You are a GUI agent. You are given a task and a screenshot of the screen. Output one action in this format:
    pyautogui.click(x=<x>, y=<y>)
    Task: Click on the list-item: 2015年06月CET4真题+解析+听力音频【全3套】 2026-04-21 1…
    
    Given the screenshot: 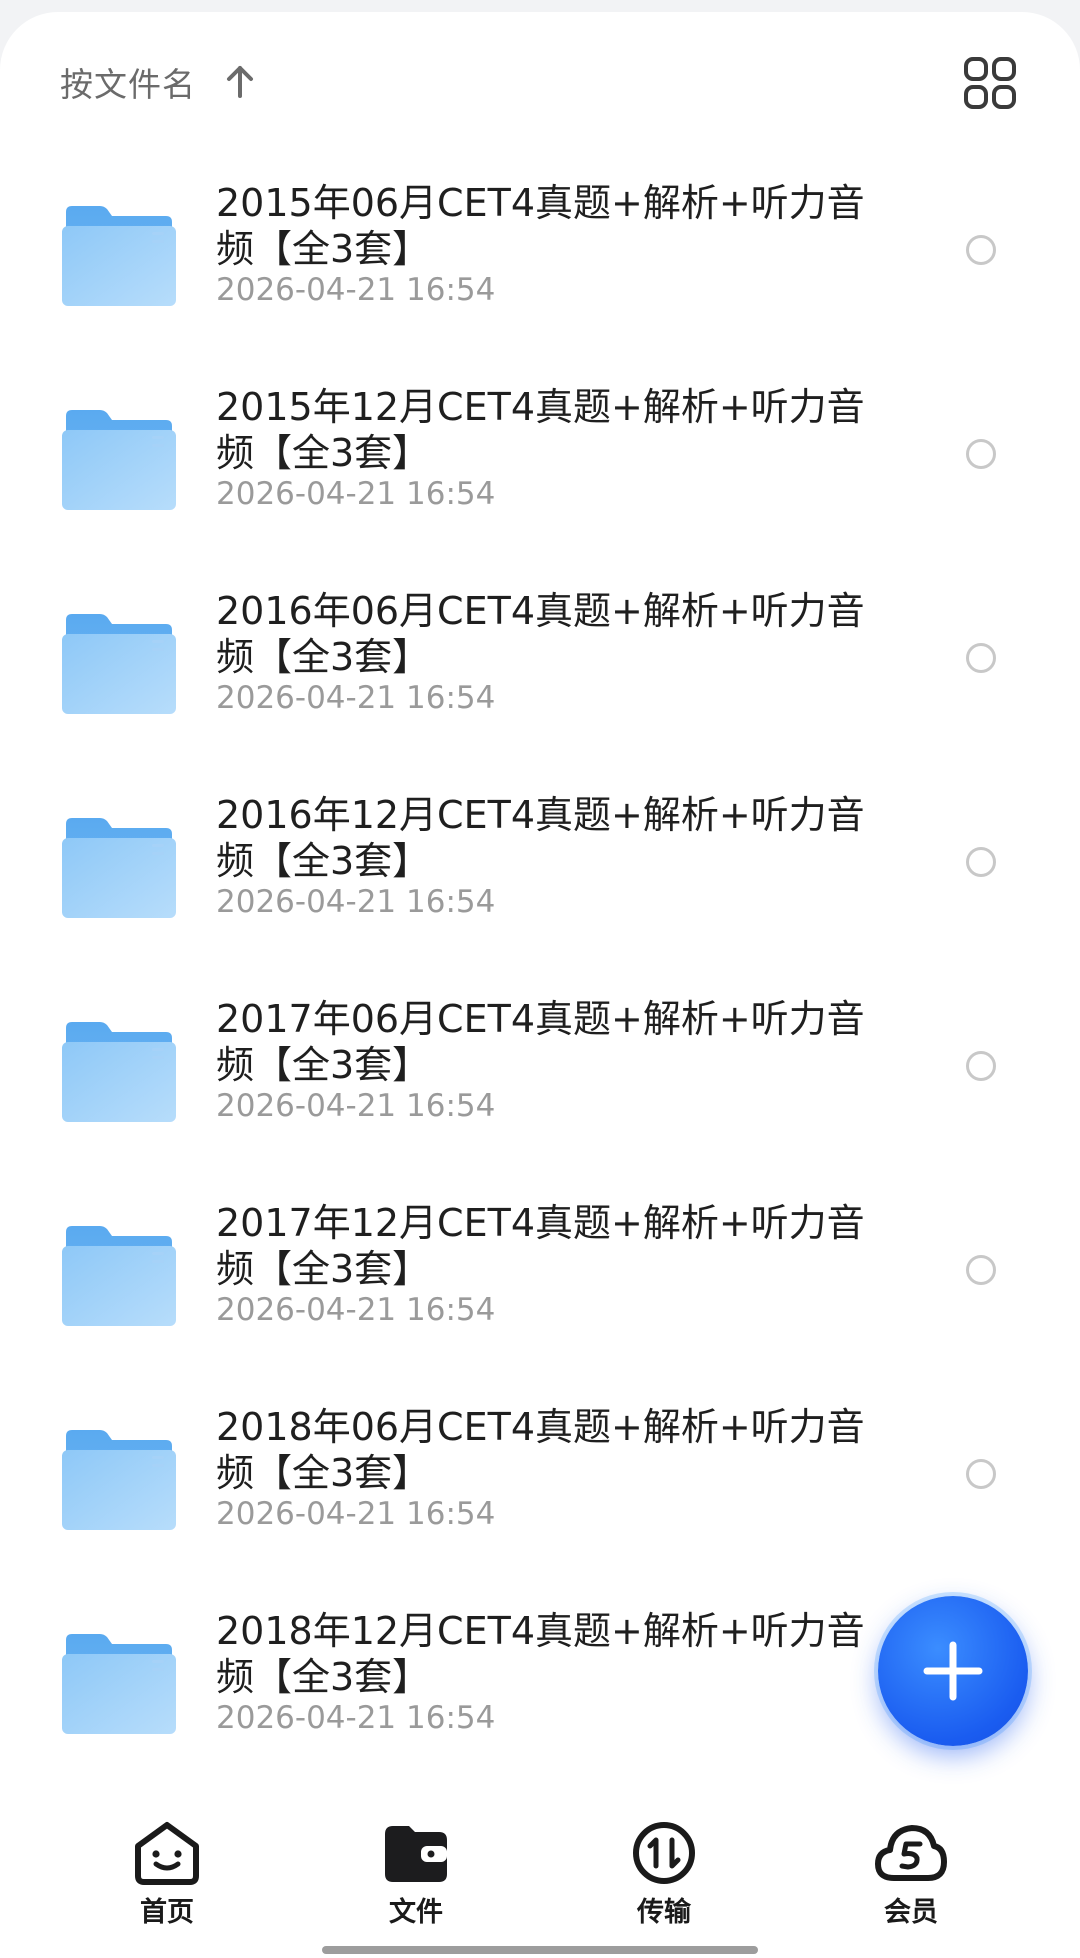 What is the action you would take?
    pyautogui.click(x=540, y=254)
    